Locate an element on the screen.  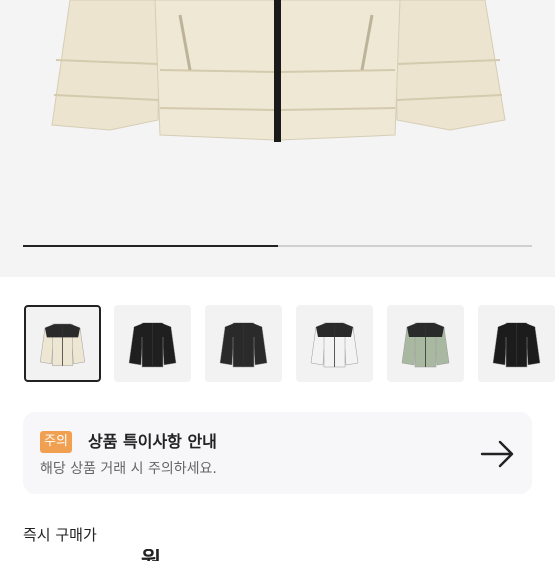
buy-now-price: 원 is located at coordinates (123, 555).